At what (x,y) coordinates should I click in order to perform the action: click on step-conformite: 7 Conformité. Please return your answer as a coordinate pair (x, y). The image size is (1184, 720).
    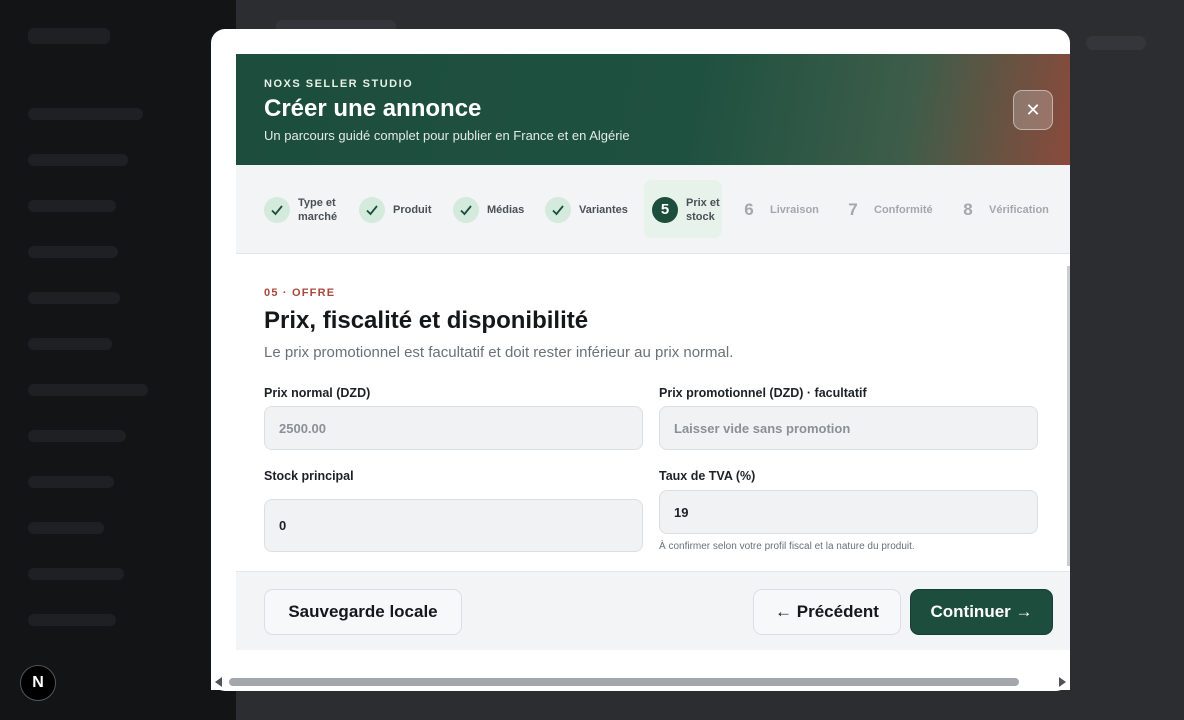
    Looking at the image, I should click on (886, 209).